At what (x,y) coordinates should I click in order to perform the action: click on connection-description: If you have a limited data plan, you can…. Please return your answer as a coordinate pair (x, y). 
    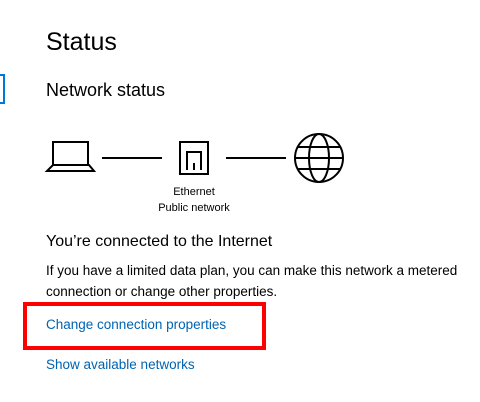
    Looking at the image, I should click on (252, 281).